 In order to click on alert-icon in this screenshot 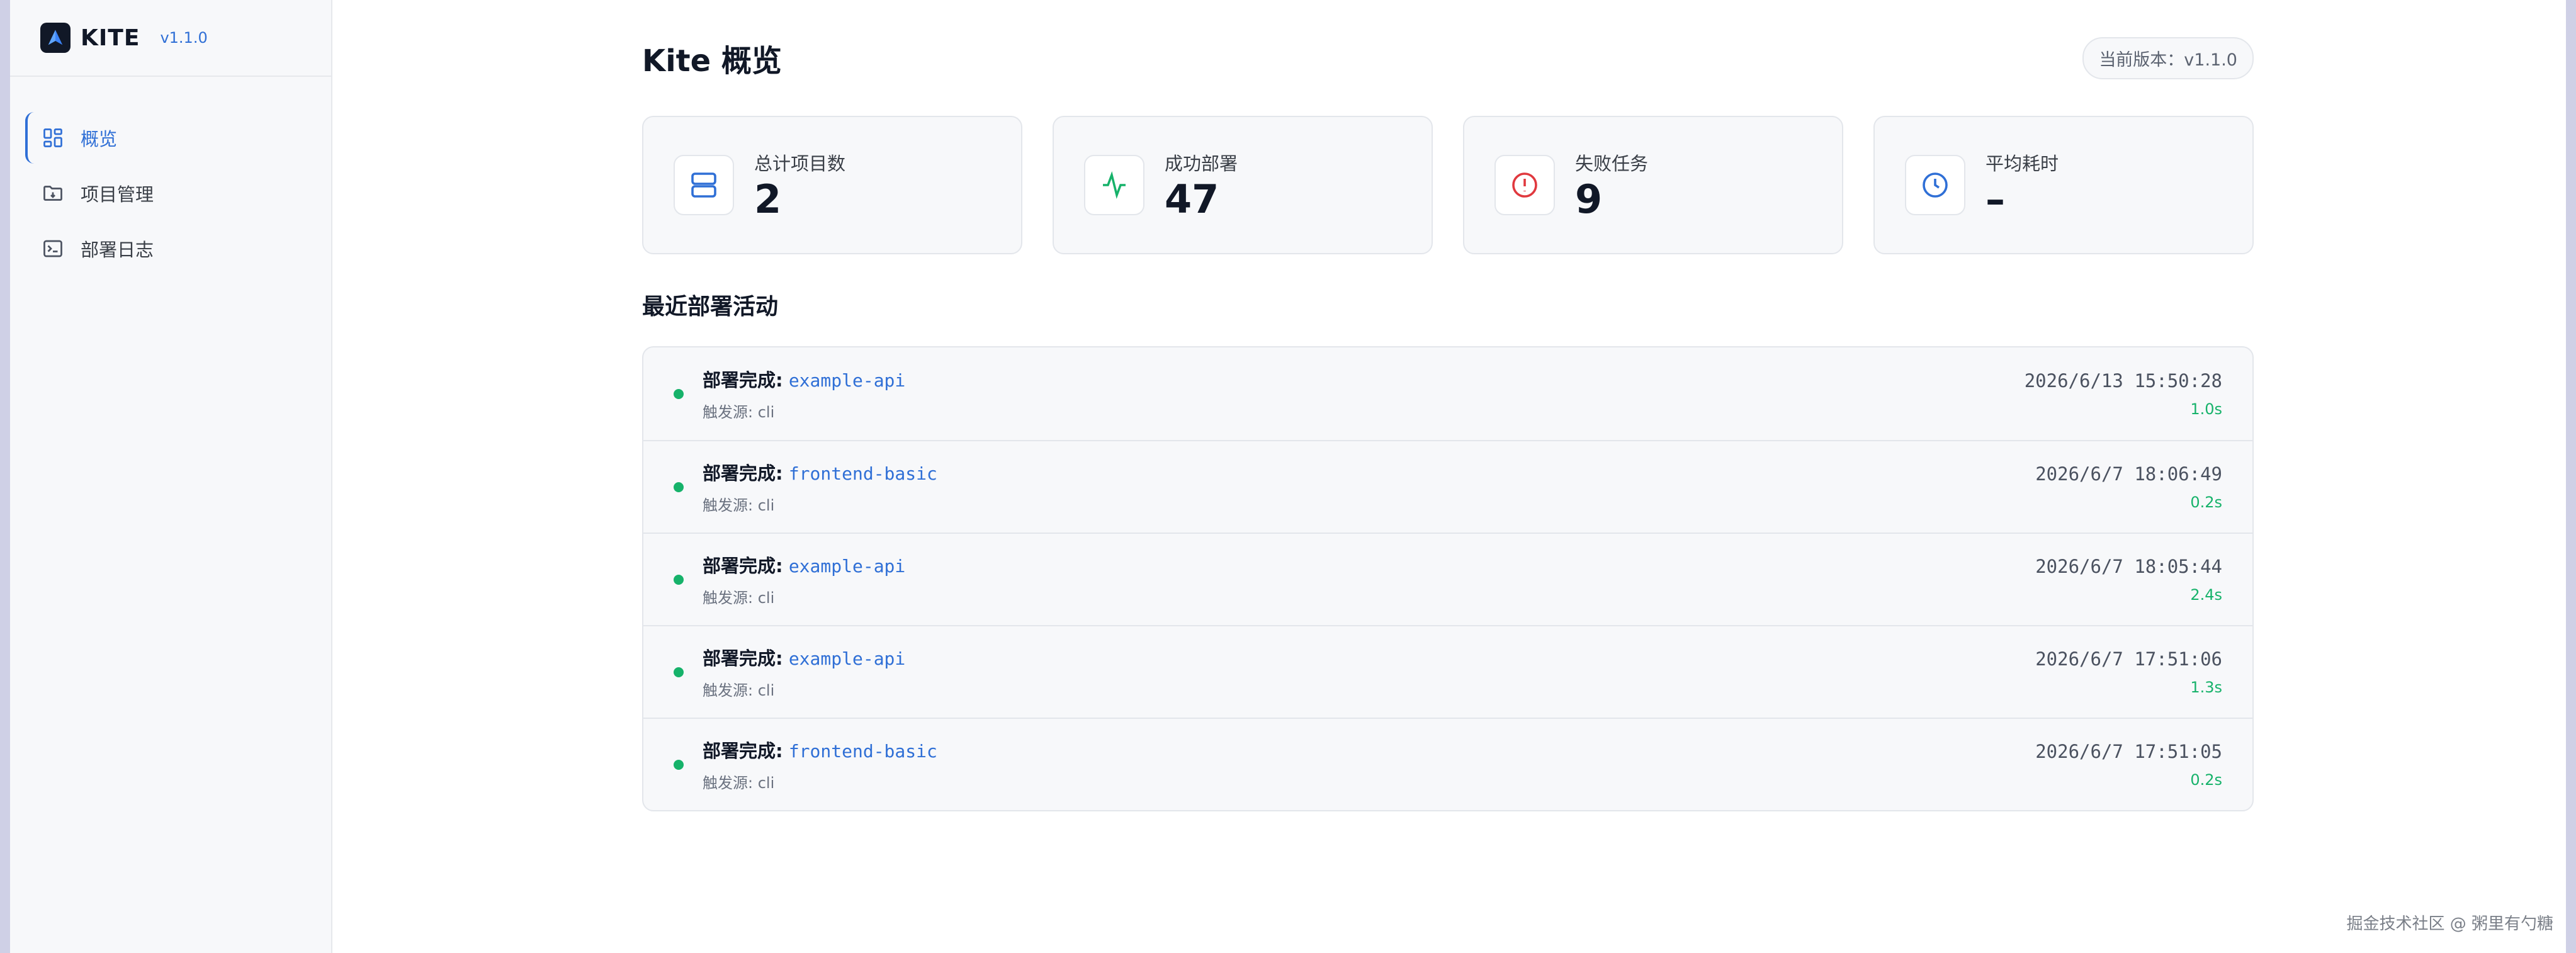, I will do `click(1524, 185)`.